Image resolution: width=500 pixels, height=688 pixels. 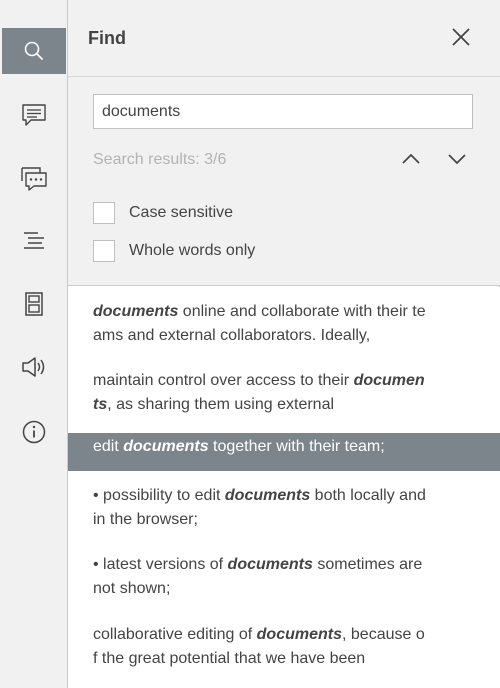 I want to click on result-text: sometimes are, so click(x=367, y=564).